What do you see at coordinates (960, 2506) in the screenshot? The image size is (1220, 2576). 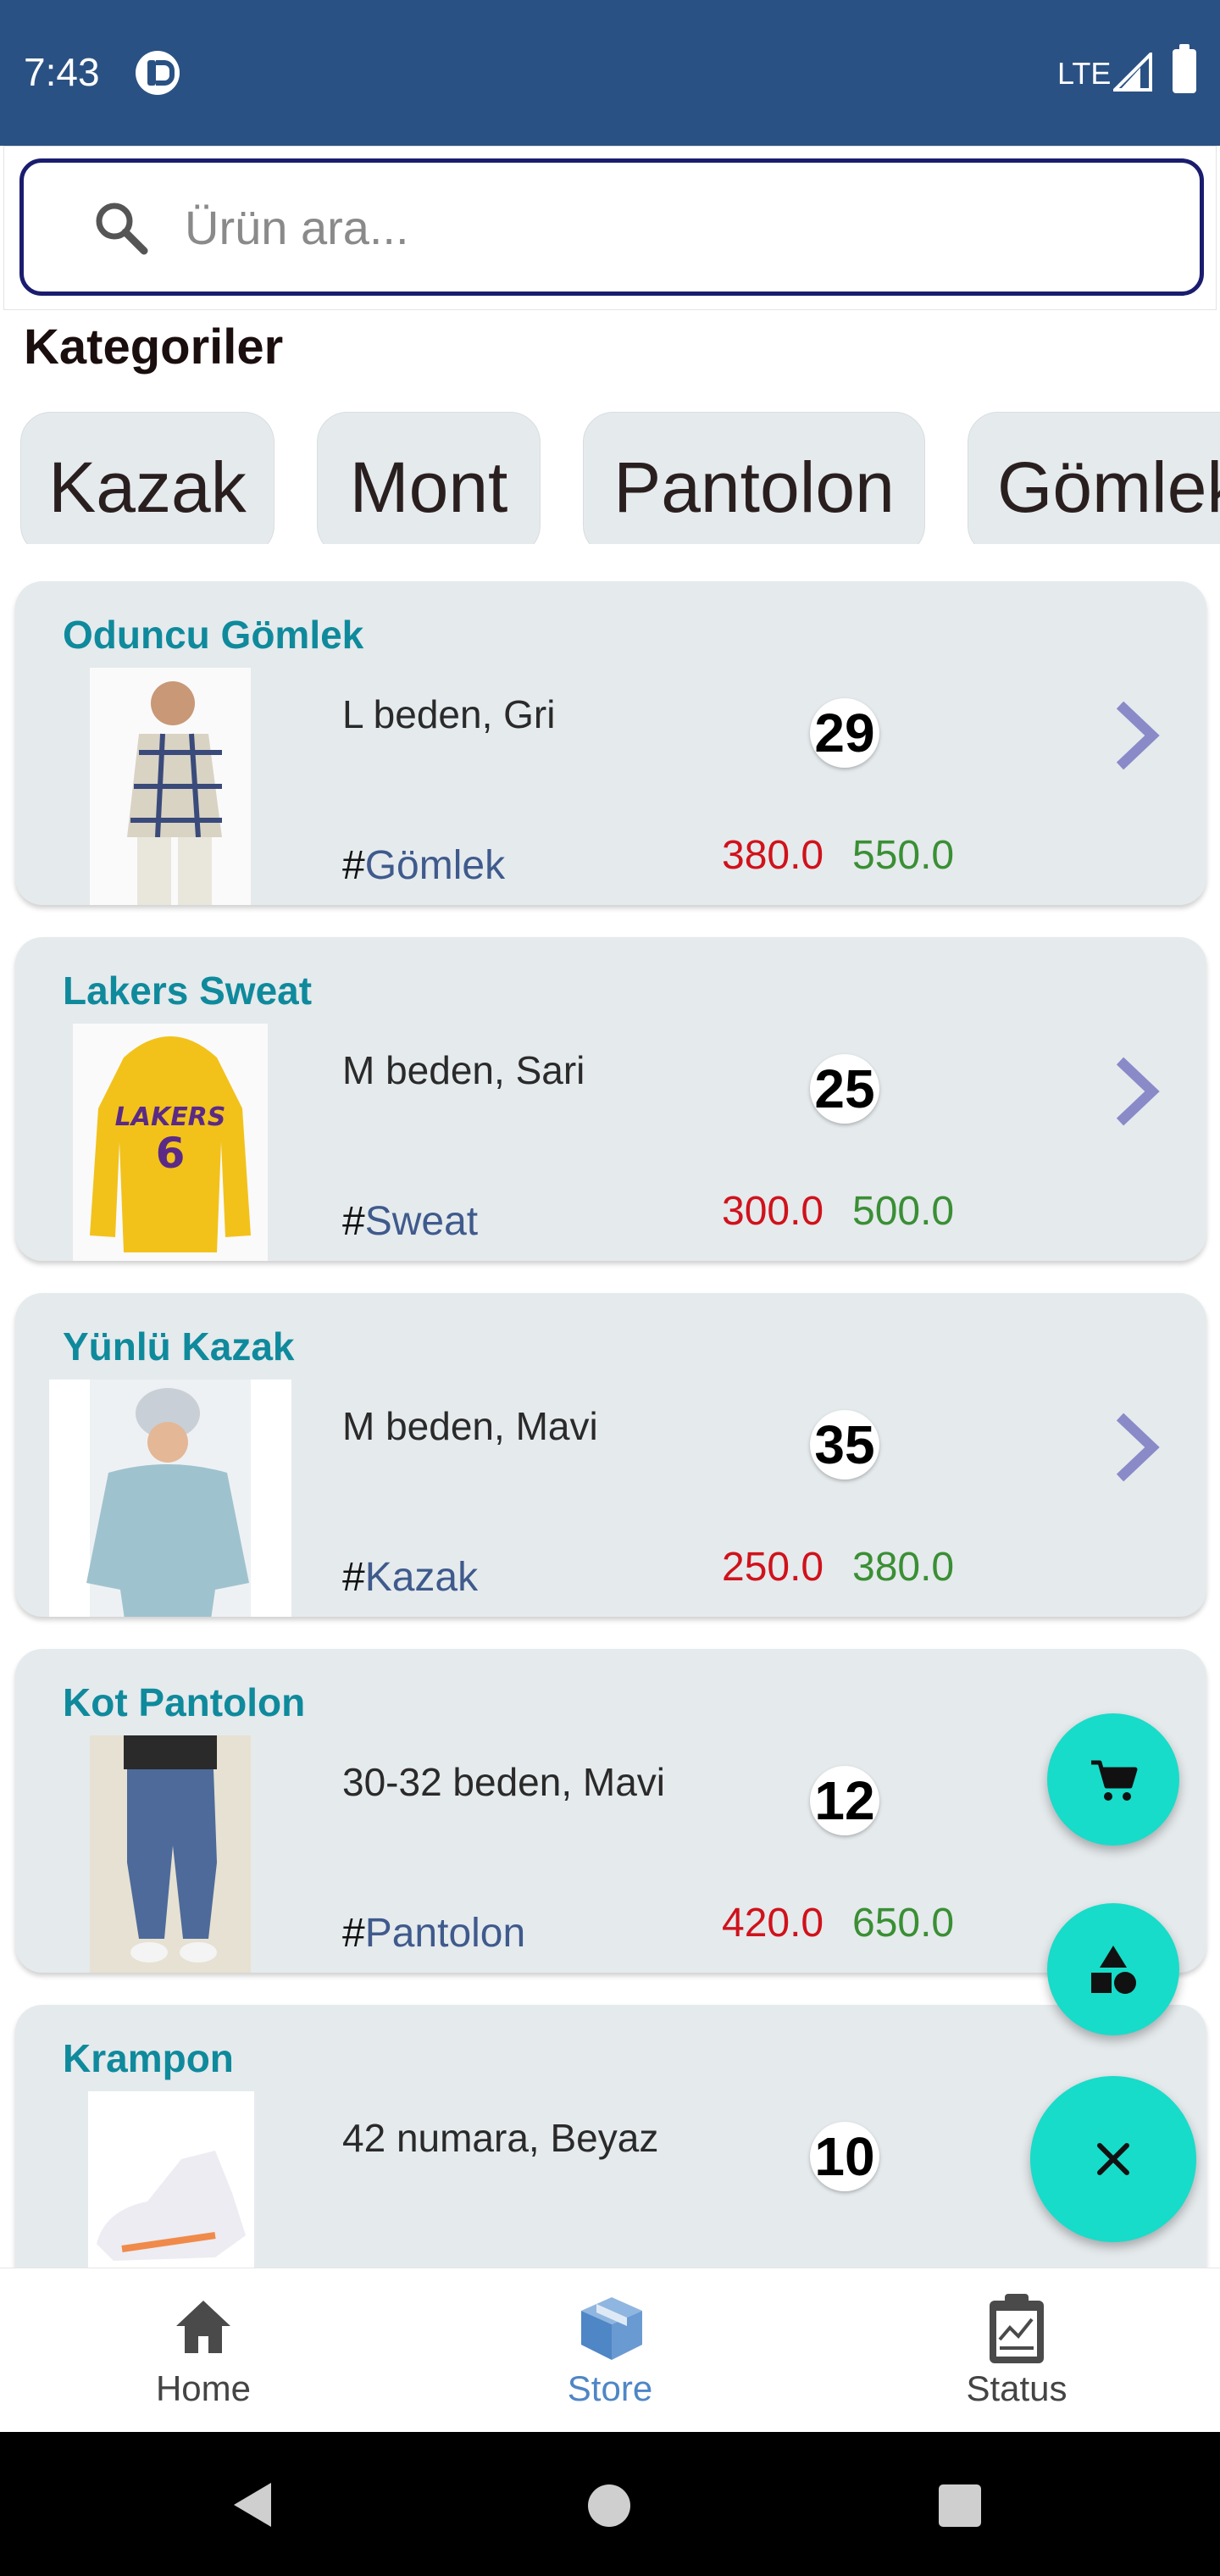 I see `recents-square-icon` at bounding box center [960, 2506].